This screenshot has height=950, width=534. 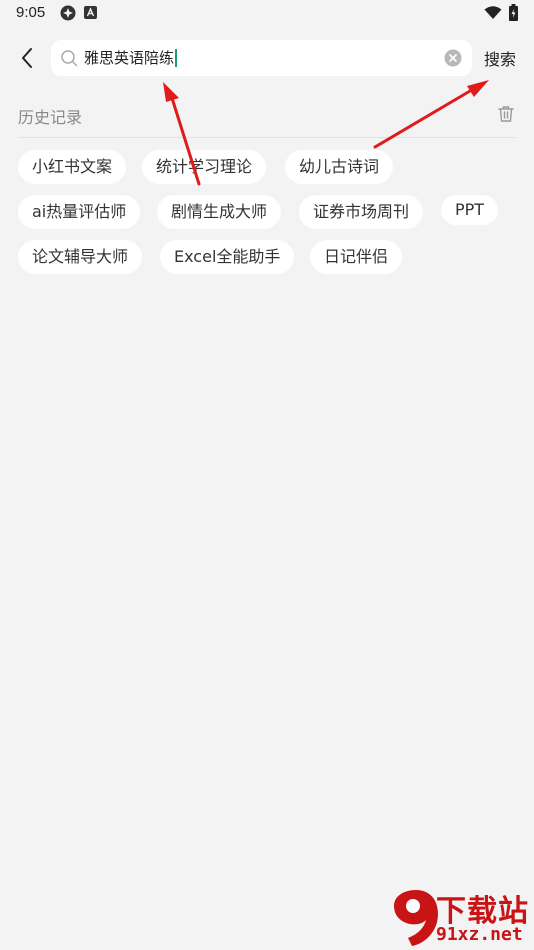 What do you see at coordinates (69, 58) in the screenshot?
I see `search-icon` at bounding box center [69, 58].